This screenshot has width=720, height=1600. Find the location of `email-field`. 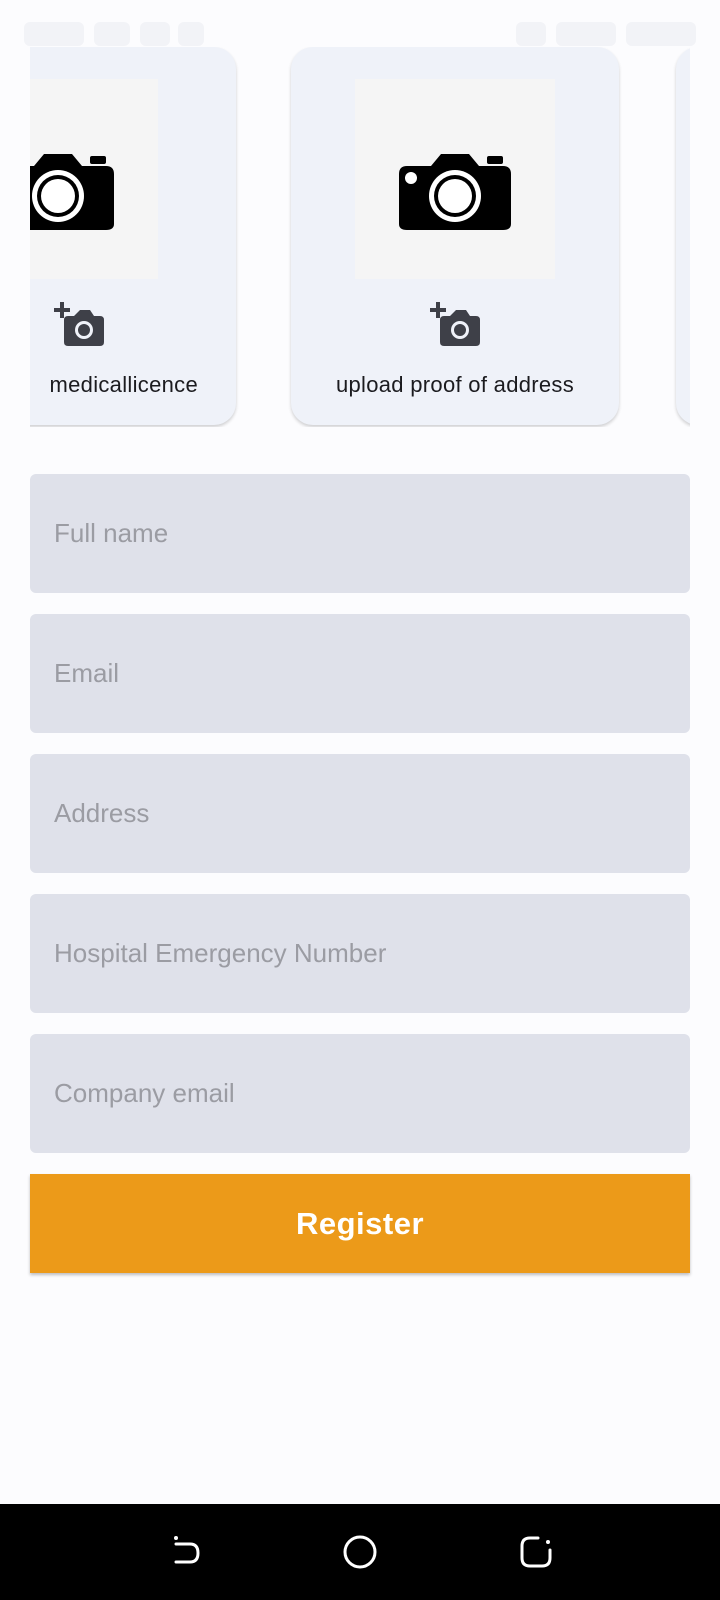

email-field is located at coordinates (360, 673).